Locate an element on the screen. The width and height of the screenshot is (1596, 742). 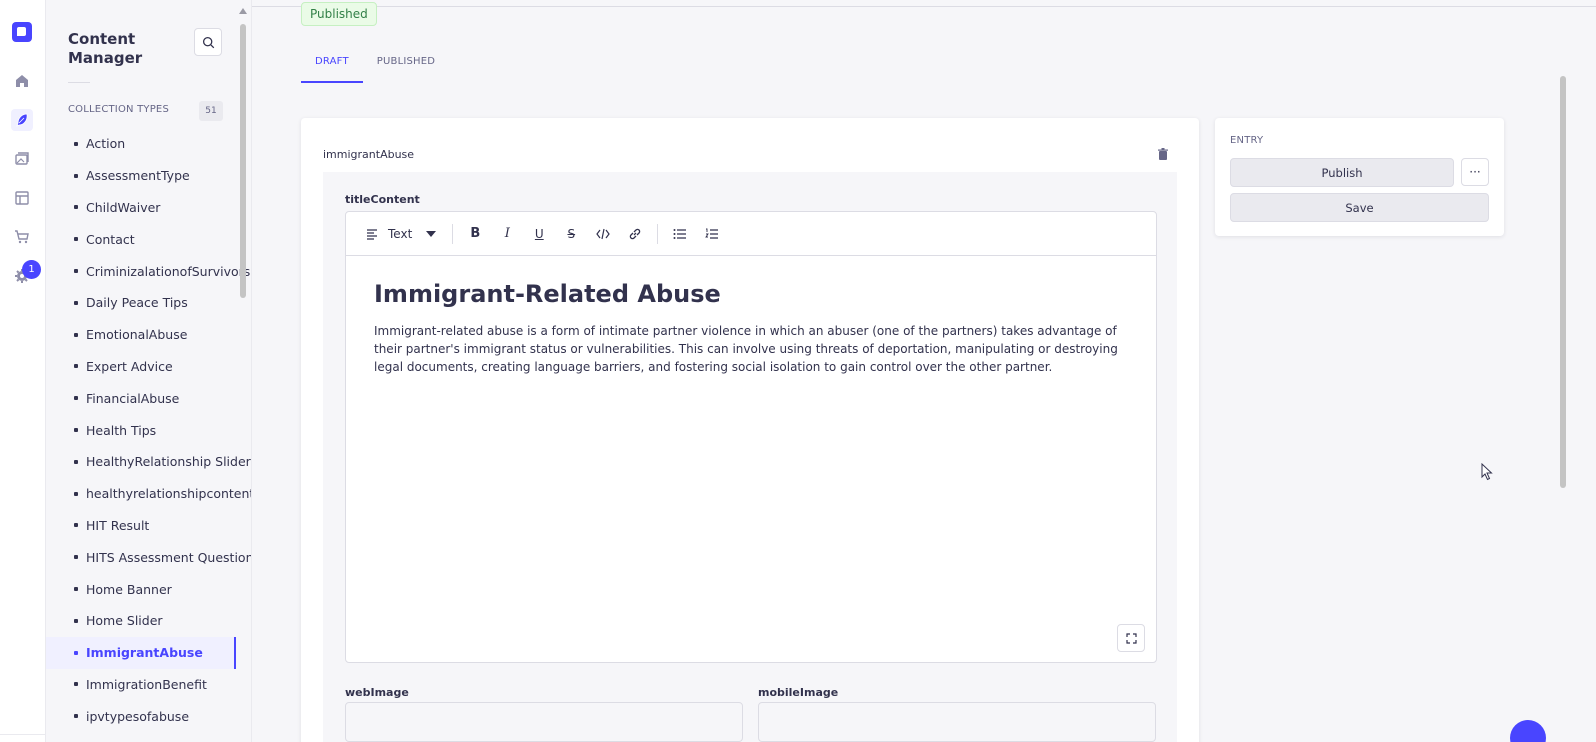
expand-editor-button is located at coordinates (1131, 638).